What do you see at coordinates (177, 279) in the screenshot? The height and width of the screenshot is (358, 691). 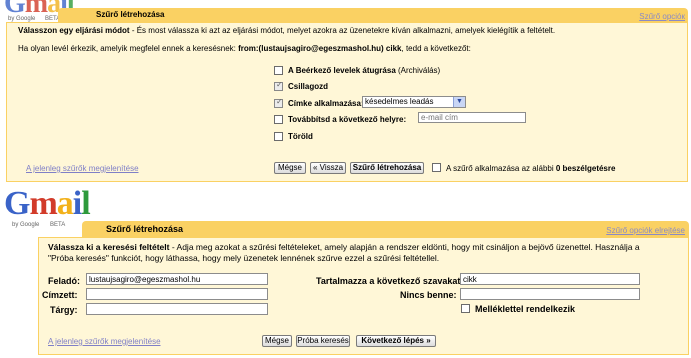 I see `from-input` at bounding box center [177, 279].